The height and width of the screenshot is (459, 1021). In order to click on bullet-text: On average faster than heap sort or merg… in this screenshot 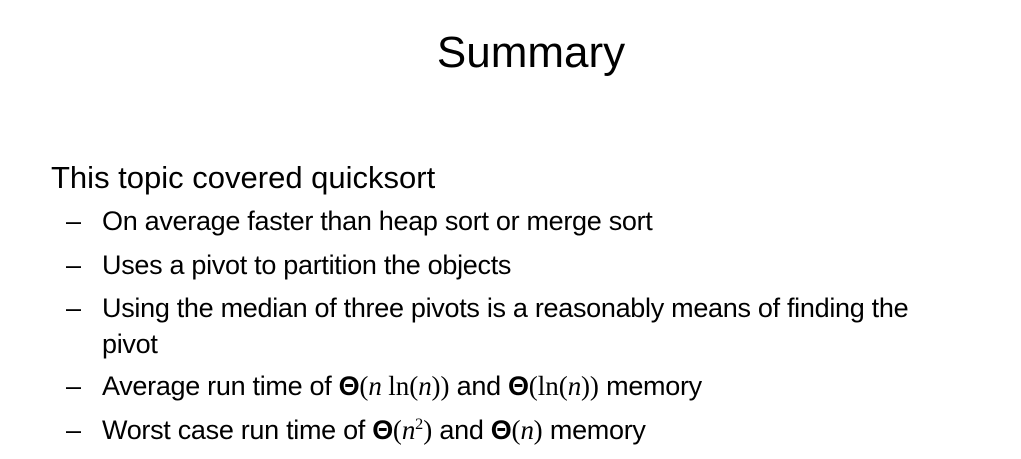, I will do `click(377, 221)`.